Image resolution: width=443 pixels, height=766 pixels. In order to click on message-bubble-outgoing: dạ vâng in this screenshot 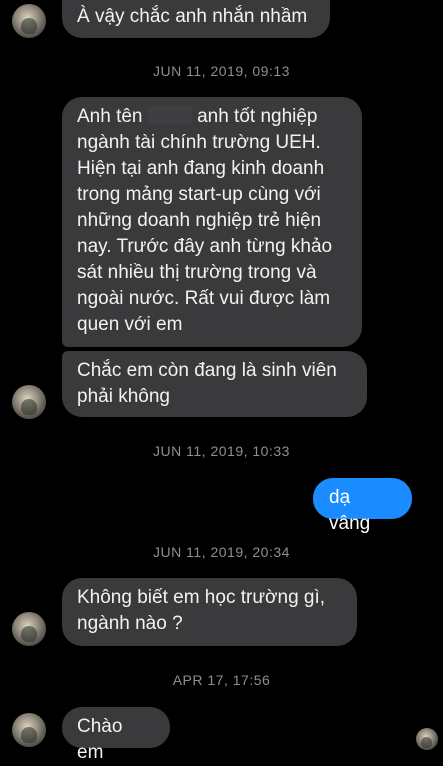, I will do `click(362, 506)`.